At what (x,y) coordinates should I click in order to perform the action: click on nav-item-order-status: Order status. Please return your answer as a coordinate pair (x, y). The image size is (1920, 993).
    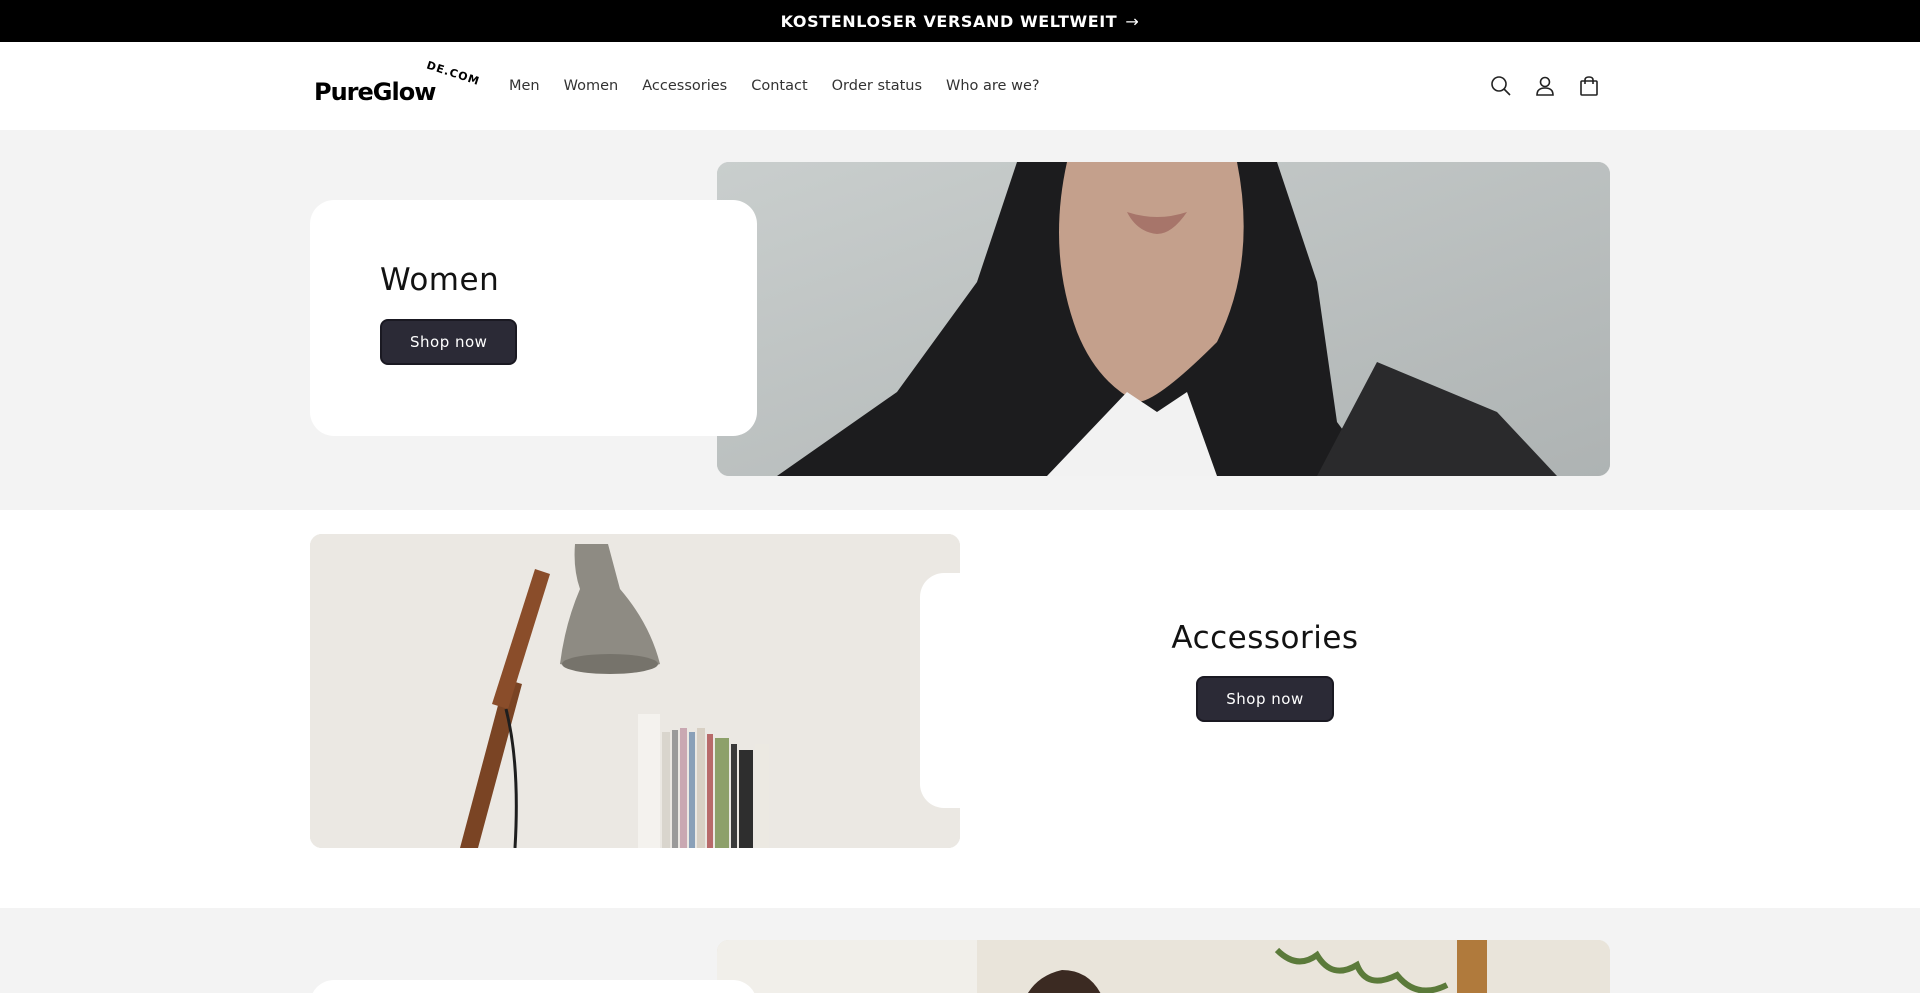
    Looking at the image, I should click on (877, 86).